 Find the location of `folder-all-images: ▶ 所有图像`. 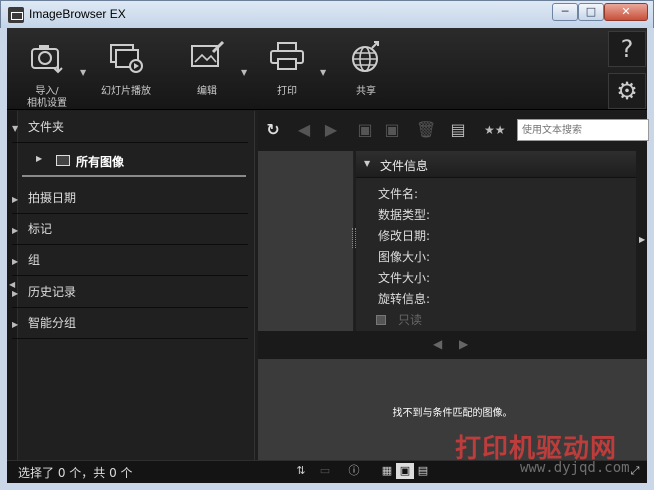

folder-all-images: ▶ 所有图像 is located at coordinates (134, 161).